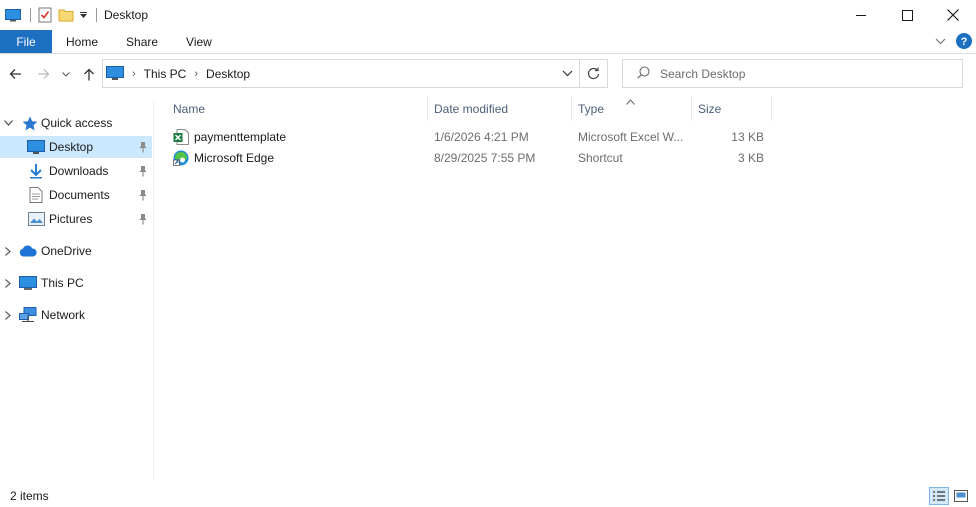 This screenshot has height=507, width=976. I want to click on sidebar-item-network: Network, so click(76, 315).